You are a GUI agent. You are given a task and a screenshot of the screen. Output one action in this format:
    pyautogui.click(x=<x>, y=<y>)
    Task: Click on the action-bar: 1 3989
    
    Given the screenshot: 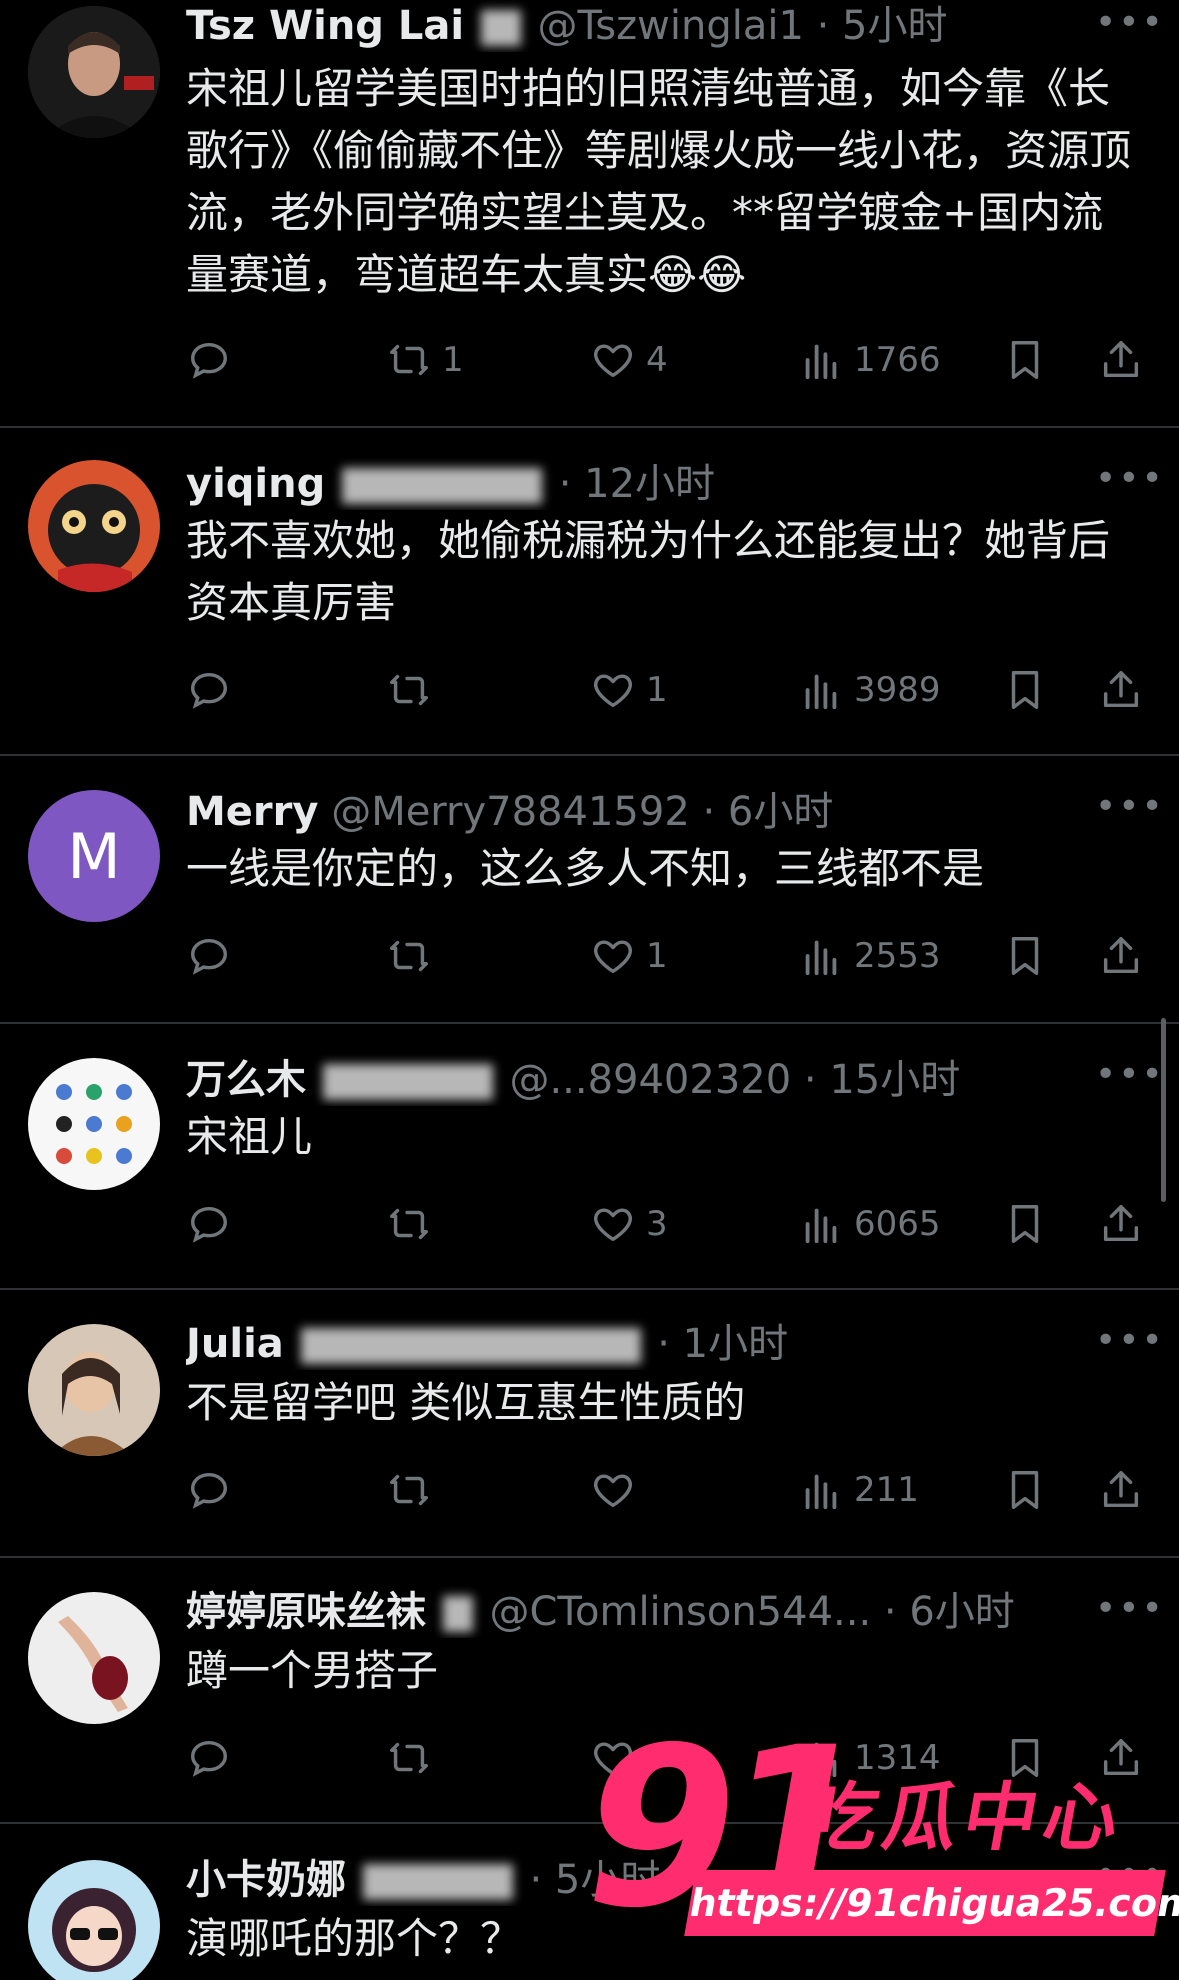 What is the action you would take?
    pyautogui.click(x=672, y=690)
    